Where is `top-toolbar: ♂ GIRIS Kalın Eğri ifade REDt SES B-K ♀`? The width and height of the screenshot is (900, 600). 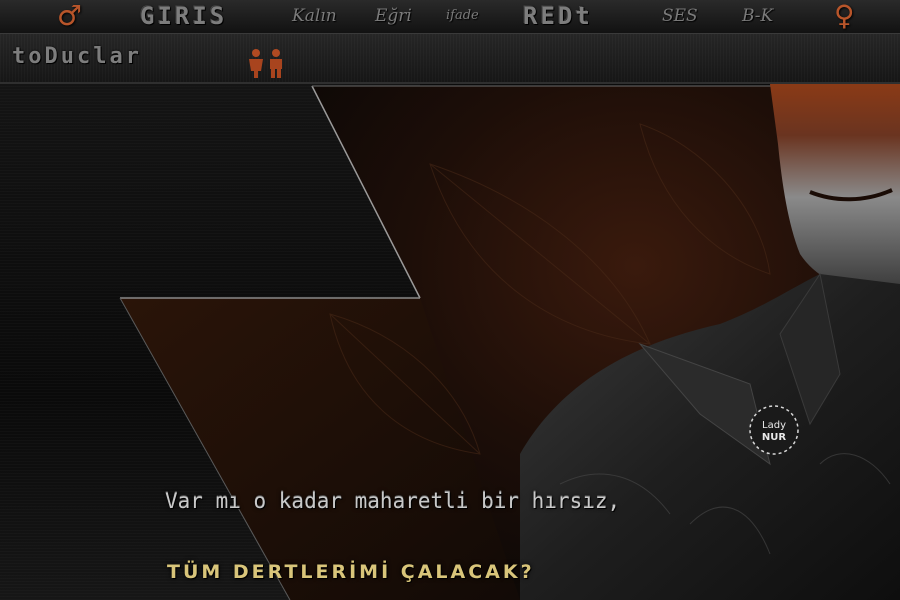
top-toolbar: ♂ GIRIS Kalın Eğri ifade REDt SES B-K ♀ is located at coordinates (450, 17).